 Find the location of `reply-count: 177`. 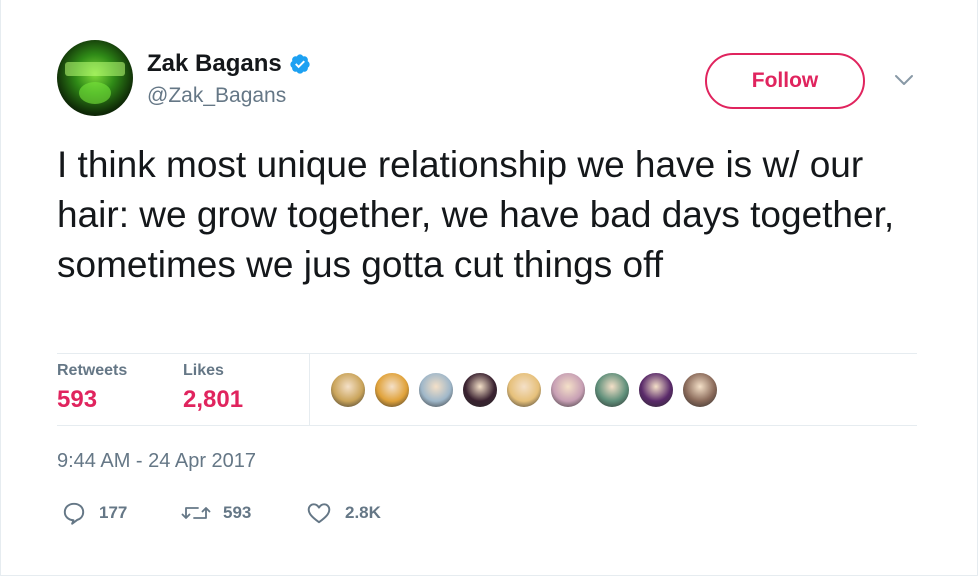

reply-count: 177 is located at coordinates (113, 512).